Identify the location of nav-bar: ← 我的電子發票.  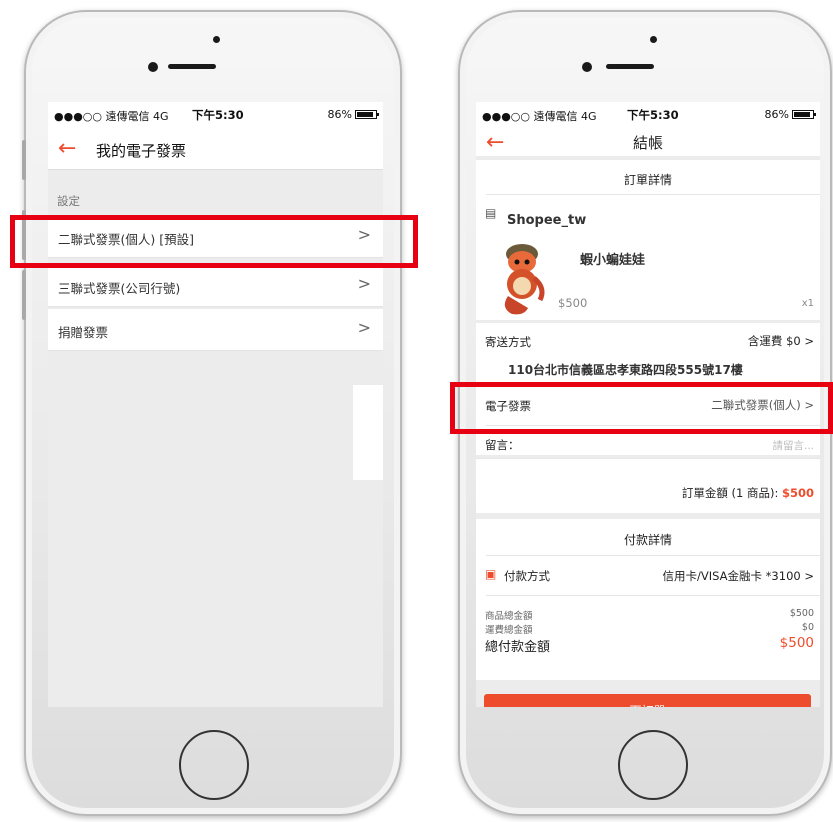
(215, 148).